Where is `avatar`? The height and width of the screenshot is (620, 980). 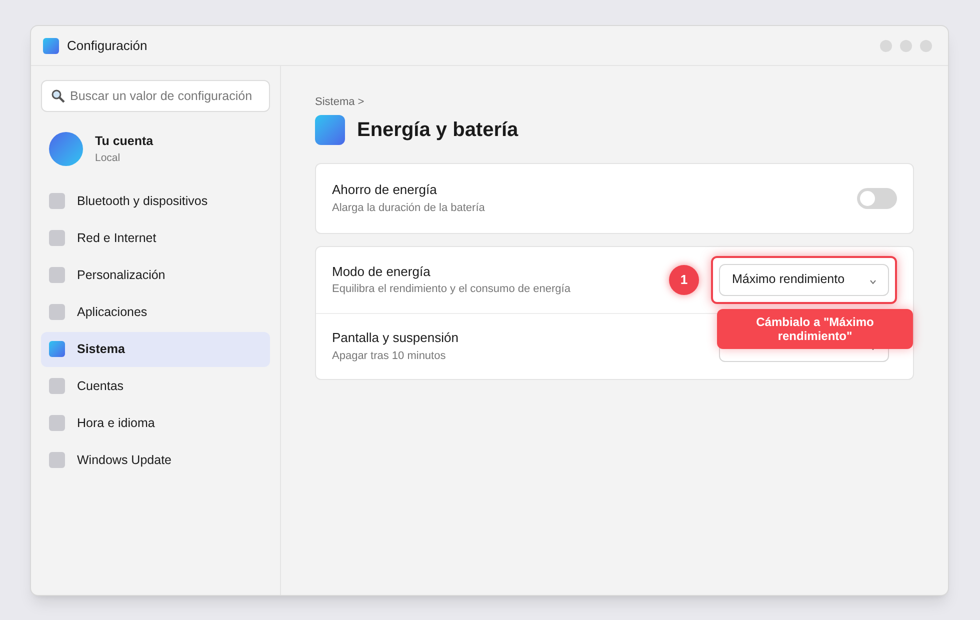 avatar is located at coordinates (66, 149).